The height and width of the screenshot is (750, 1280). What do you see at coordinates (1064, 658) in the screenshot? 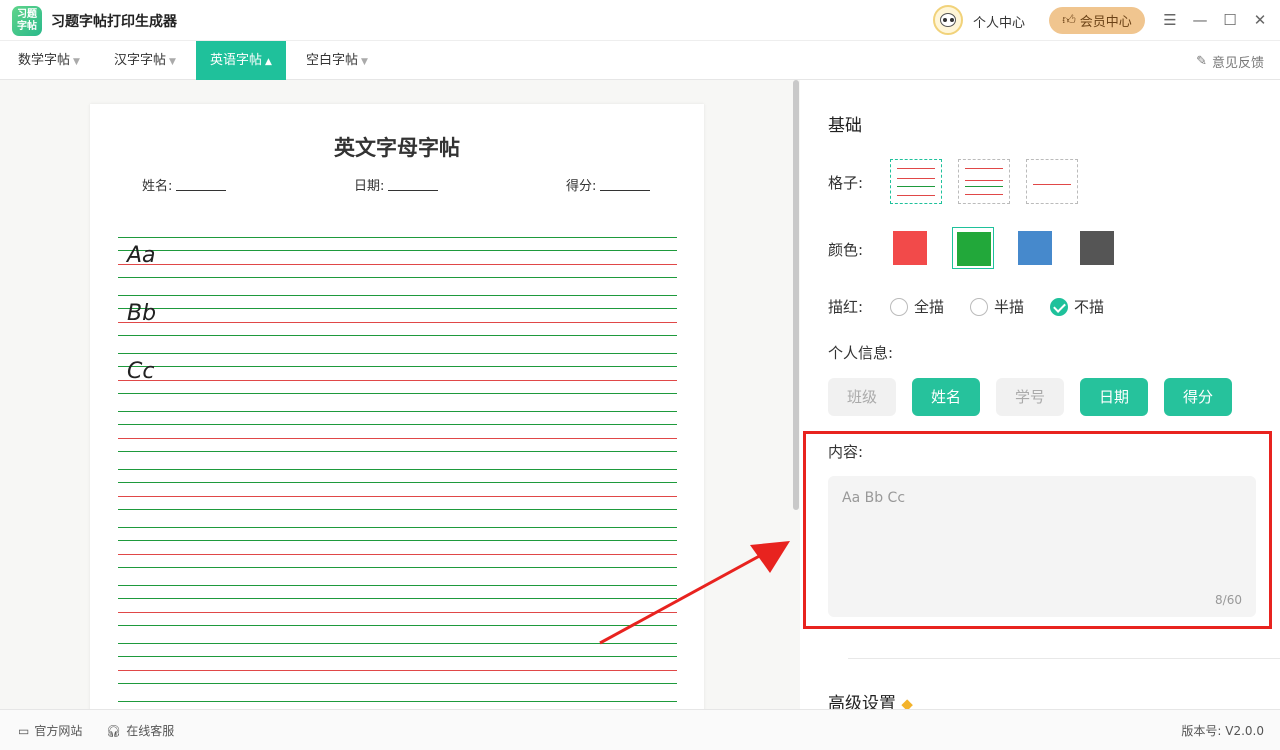
I see `divider` at bounding box center [1064, 658].